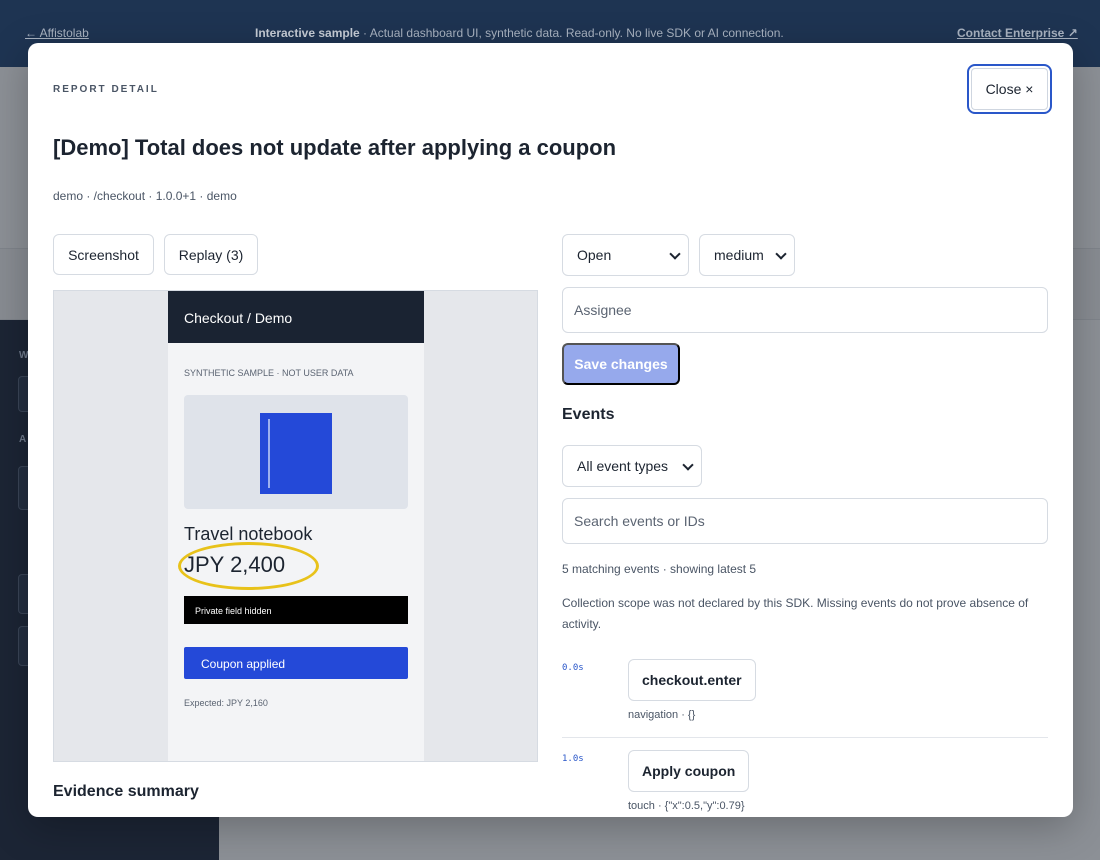  Describe the element at coordinates (573, 668) in the screenshot. I see `event-timestamp: 0.0s` at that location.